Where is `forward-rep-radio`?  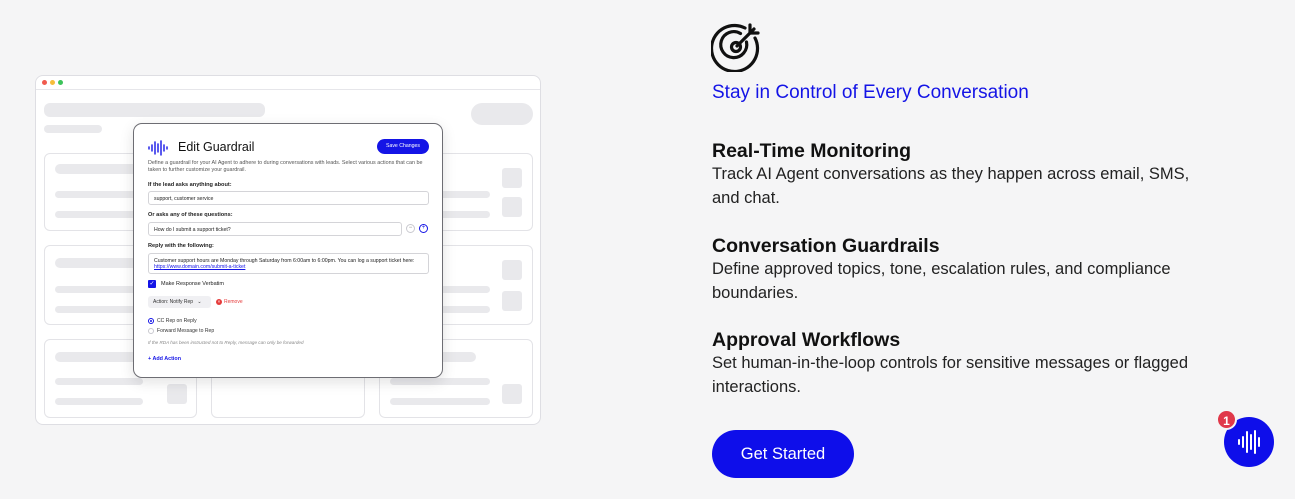
forward-rep-radio is located at coordinates (151, 331).